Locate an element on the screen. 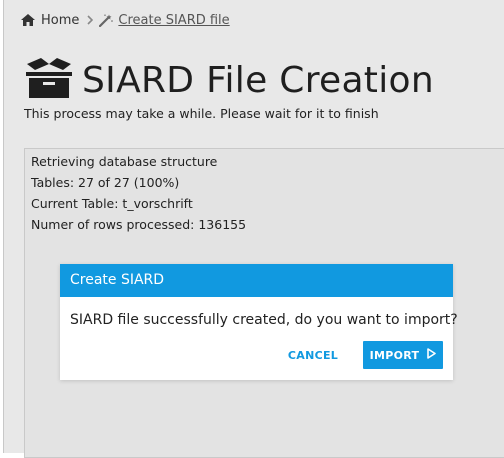  cancel-button: CANCEL is located at coordinates (313, 356).